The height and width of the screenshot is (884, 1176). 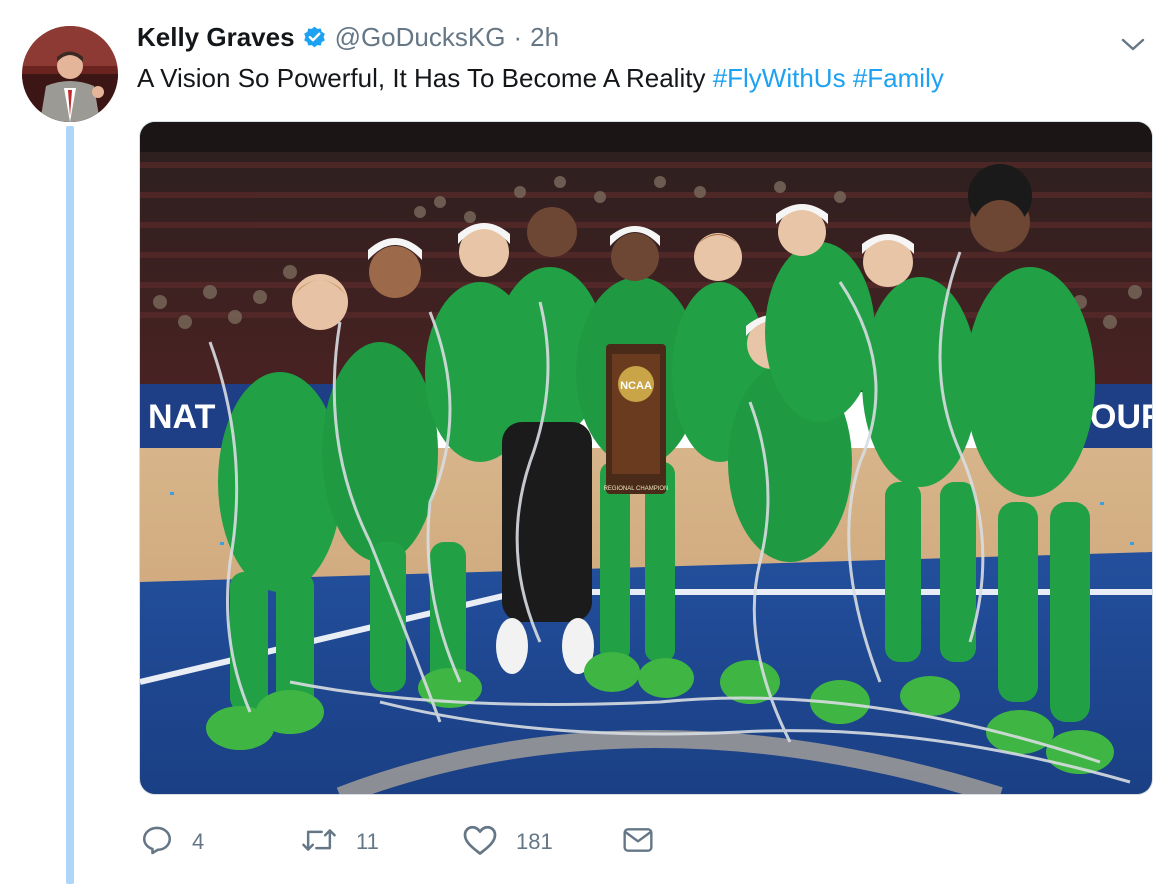 I want to click on envelope-icon, so click(x=638, y=842).